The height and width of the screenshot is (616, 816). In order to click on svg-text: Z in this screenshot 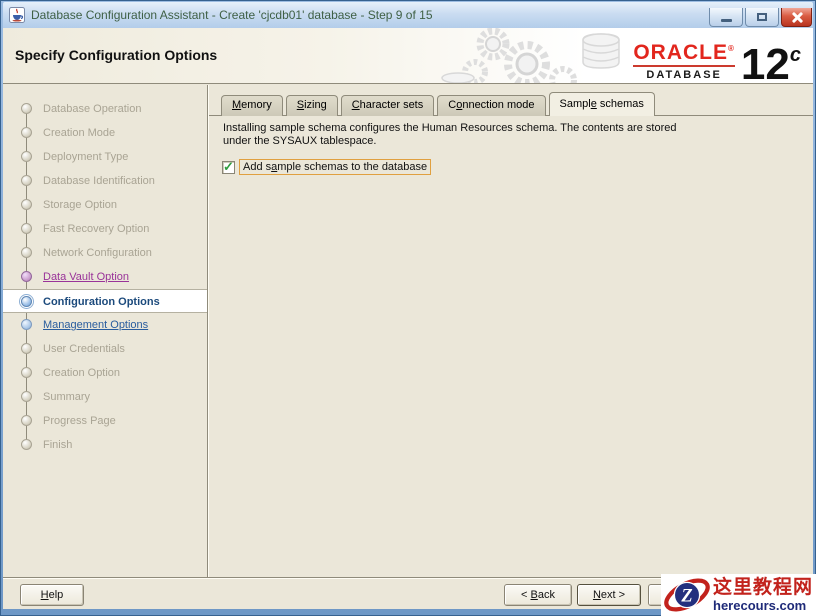, I will do `click(686, 596)`.